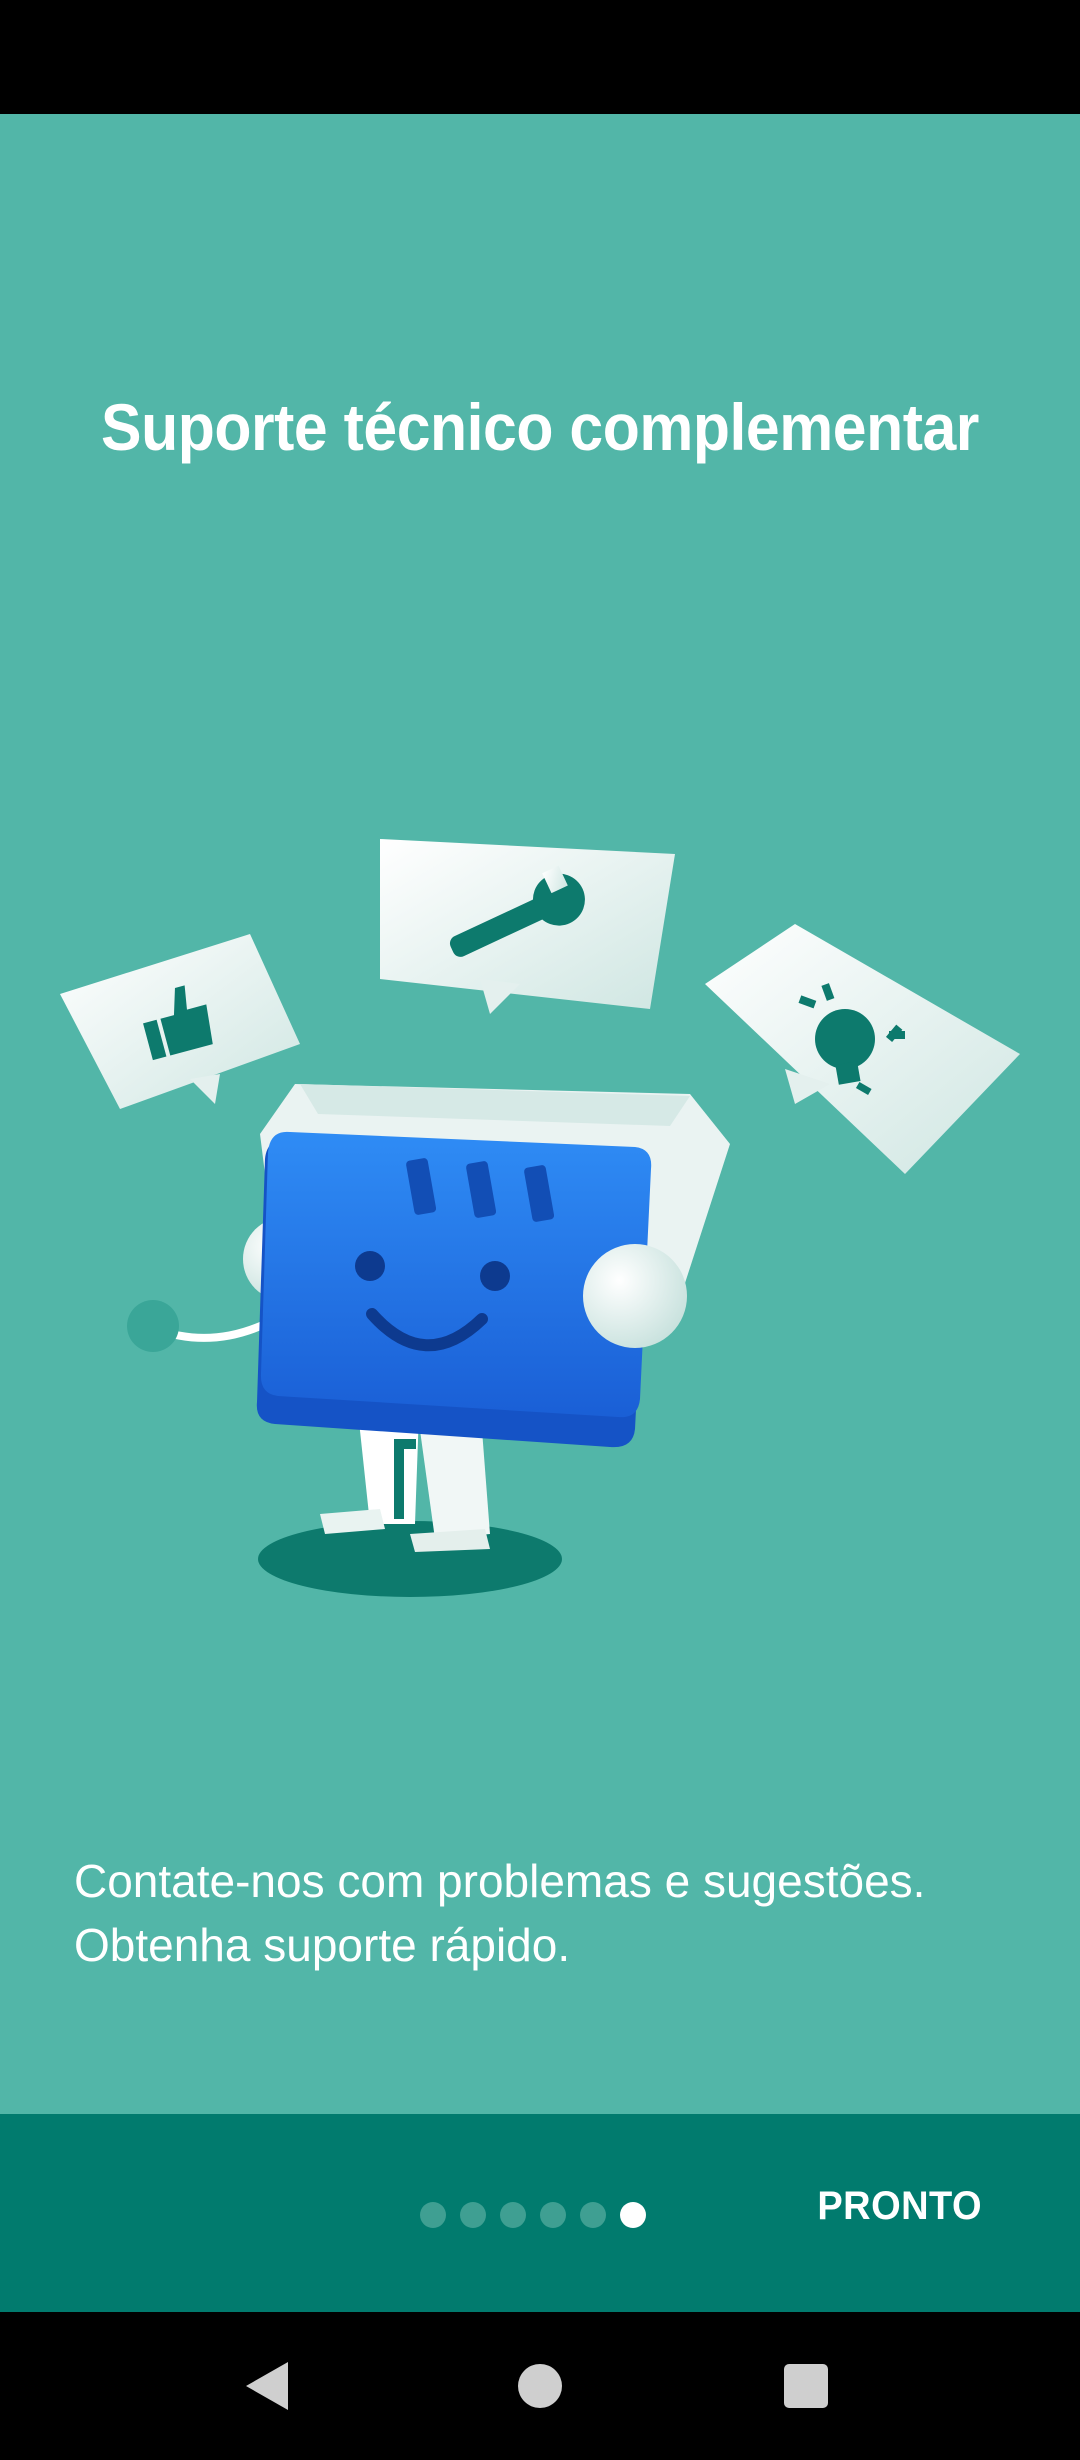  Describe the element at coordinates (322, 1945) in the screenshot. I see `description-line: Obtenha suporte rápido.` at that location.